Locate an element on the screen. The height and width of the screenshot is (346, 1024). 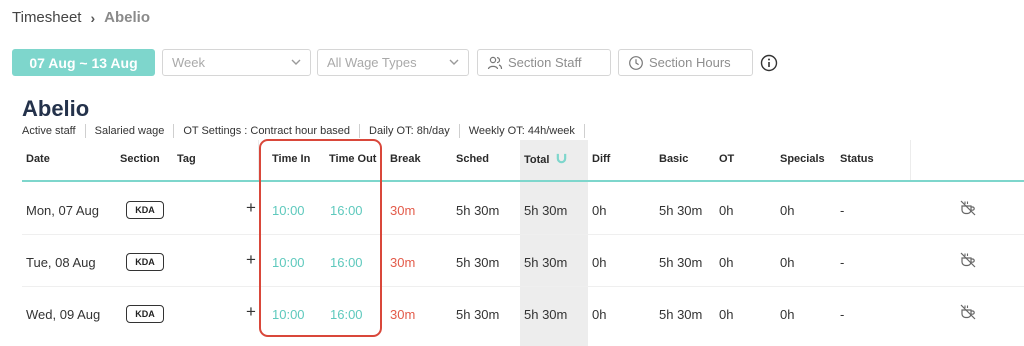
col-total: Total is located at coordinates (545, 159).